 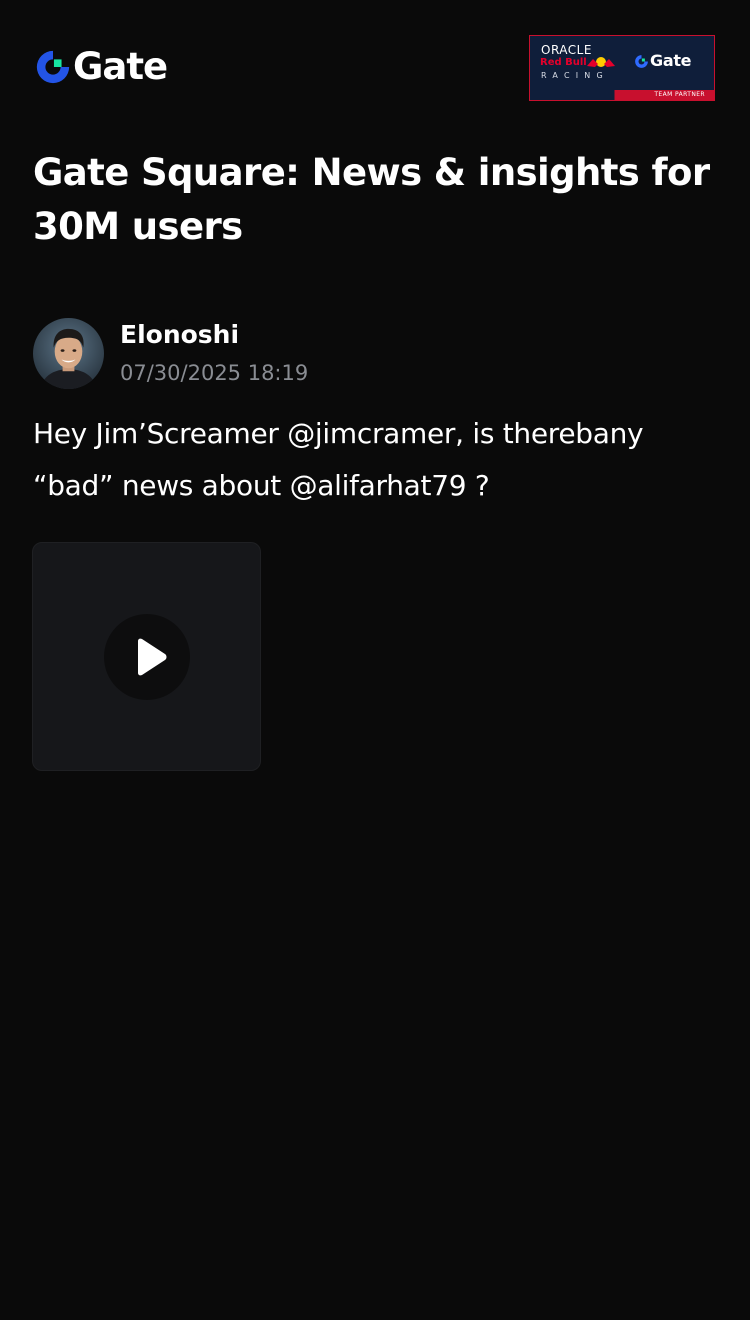 I want to click on play-button, so click(x=147, y=657).